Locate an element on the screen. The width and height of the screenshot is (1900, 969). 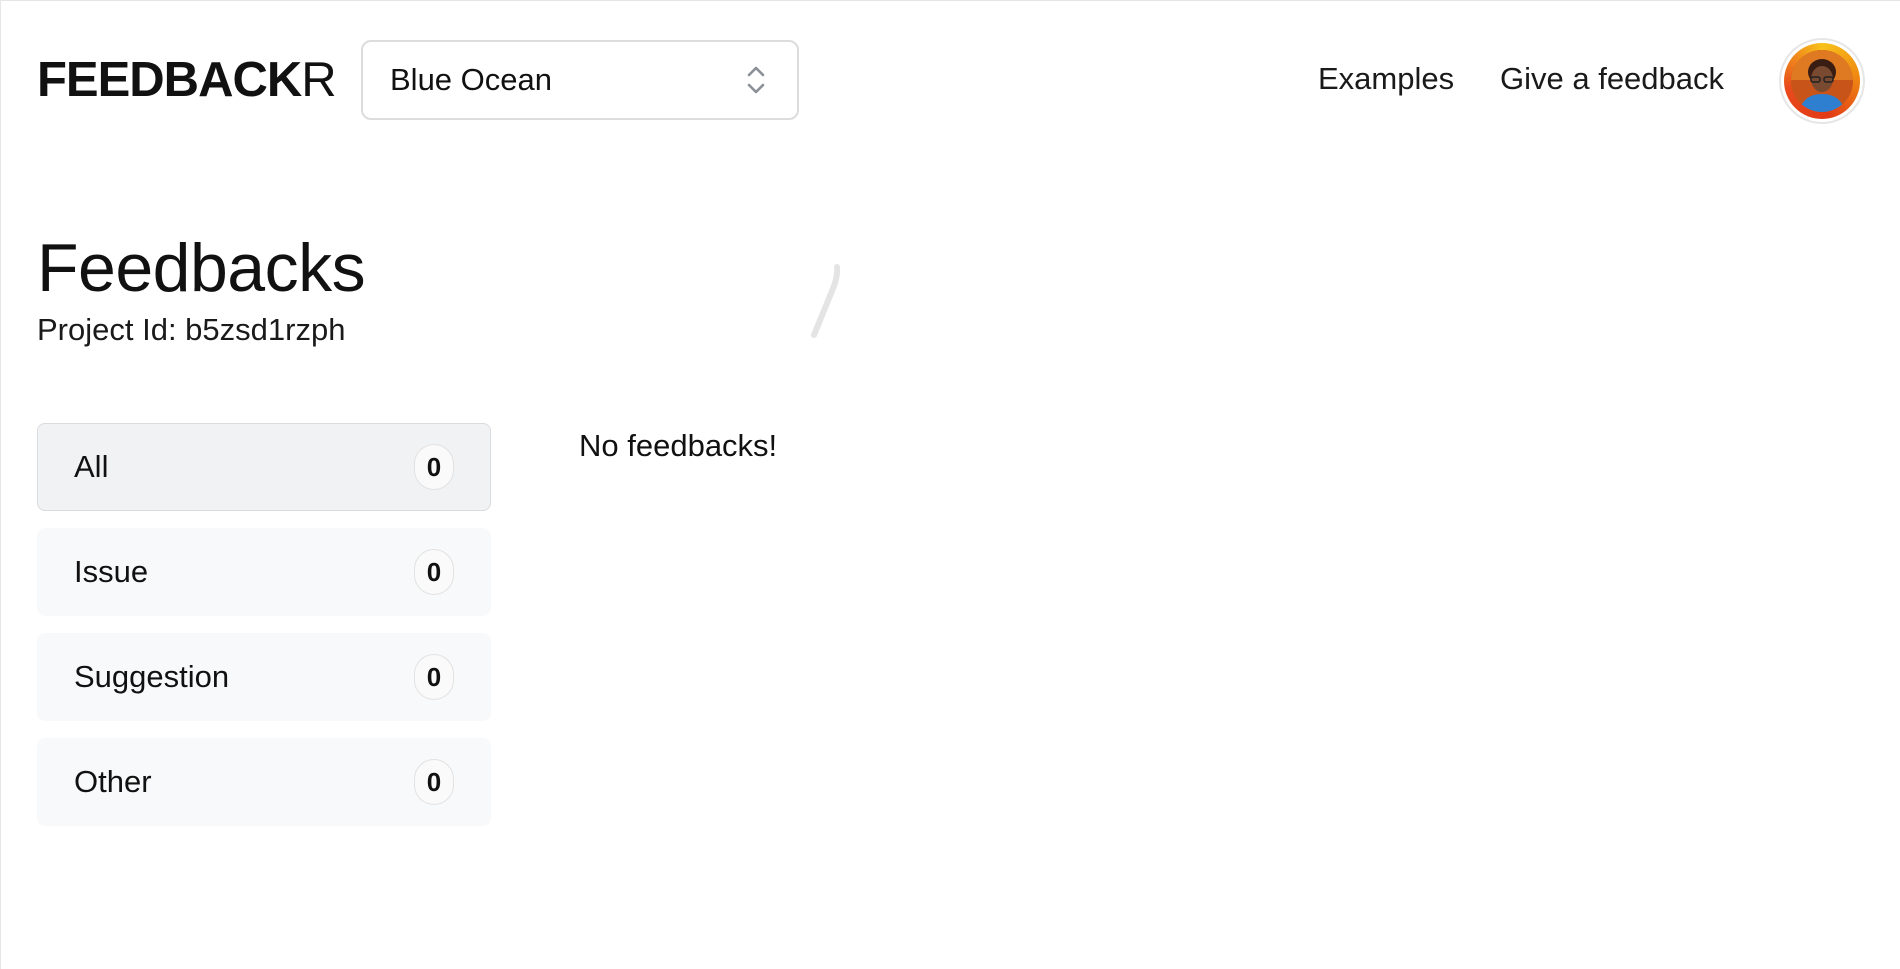
project-id-text: Project Id: b5zsd1rzph is located at coordinates (191, 329).